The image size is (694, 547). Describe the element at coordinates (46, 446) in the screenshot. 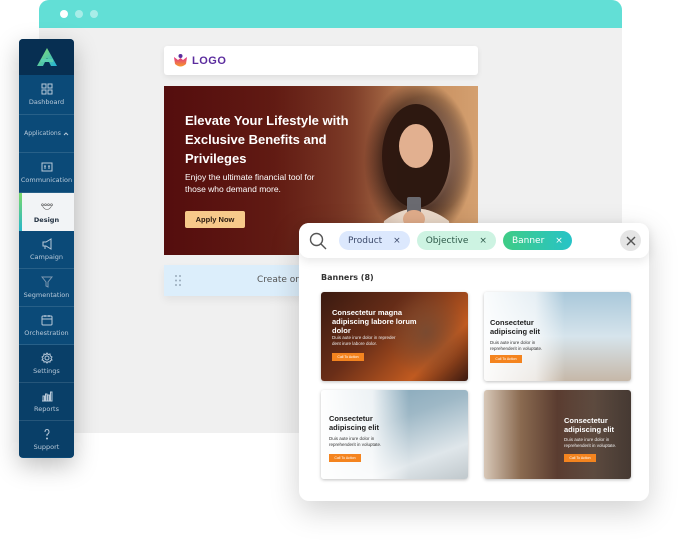

I see `sidebar-item-label: Support` at that location.